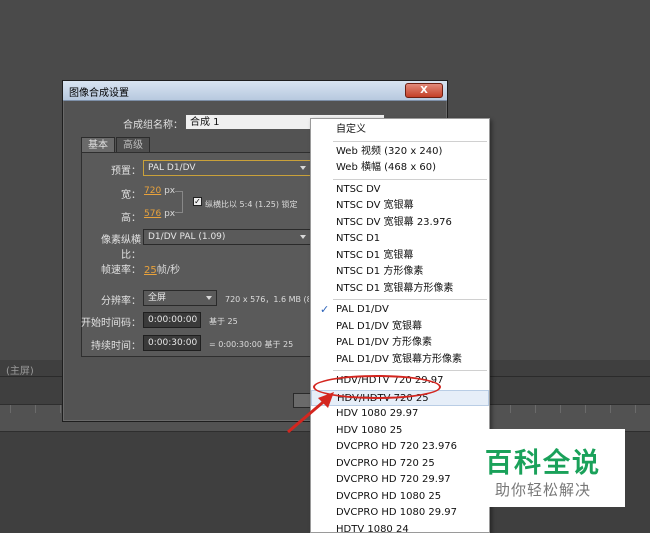  Describe the element at coordinates (542, 490) in the screenshot. I see `watermark-subtitle: 助你轻松解决` at that location.